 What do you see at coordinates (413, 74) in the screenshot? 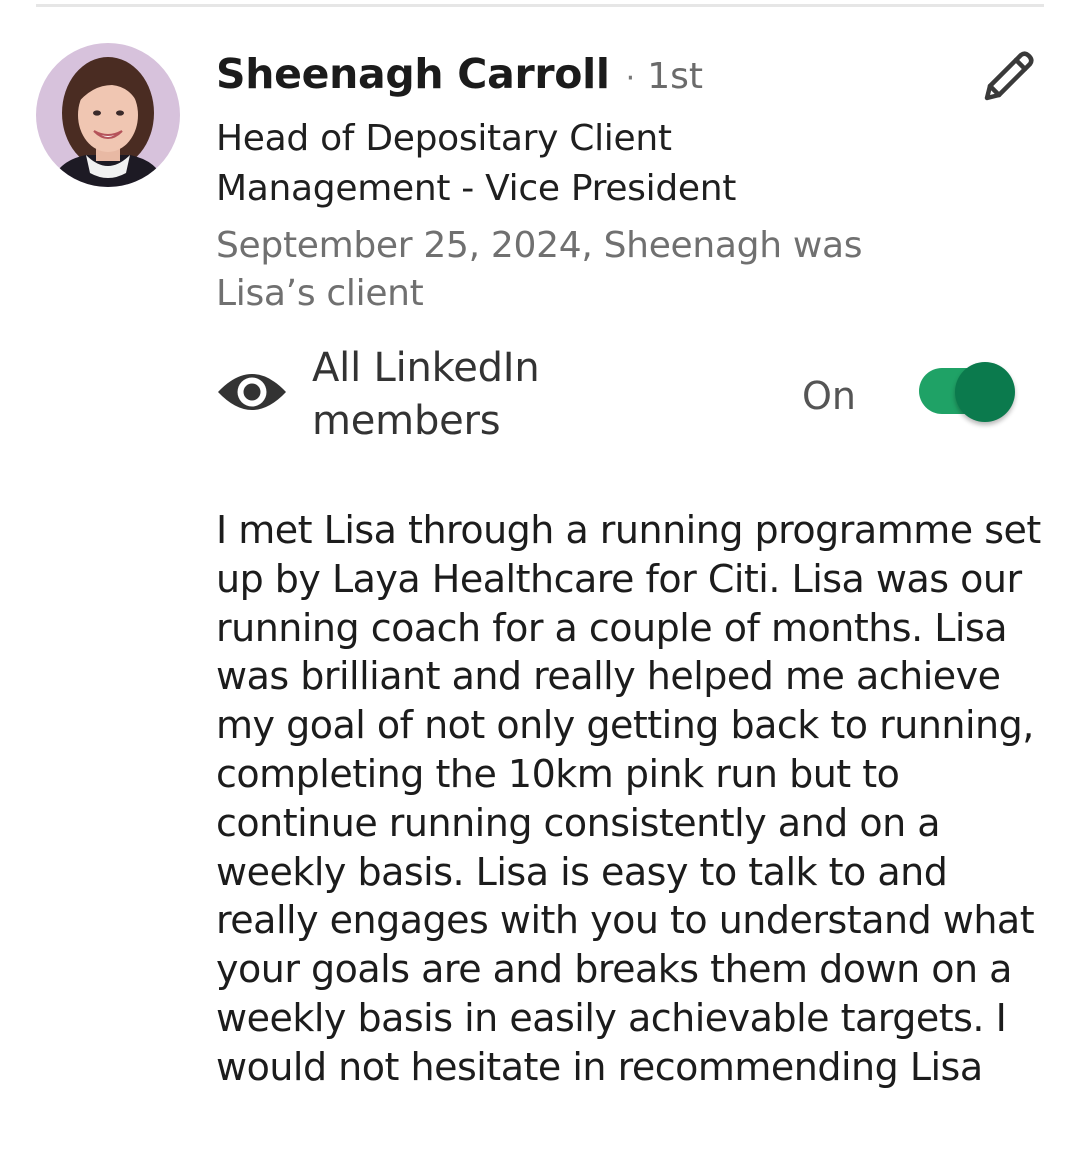
I see `recommender-name: Sheenagh Carroll` at bounding box center [413, 74].